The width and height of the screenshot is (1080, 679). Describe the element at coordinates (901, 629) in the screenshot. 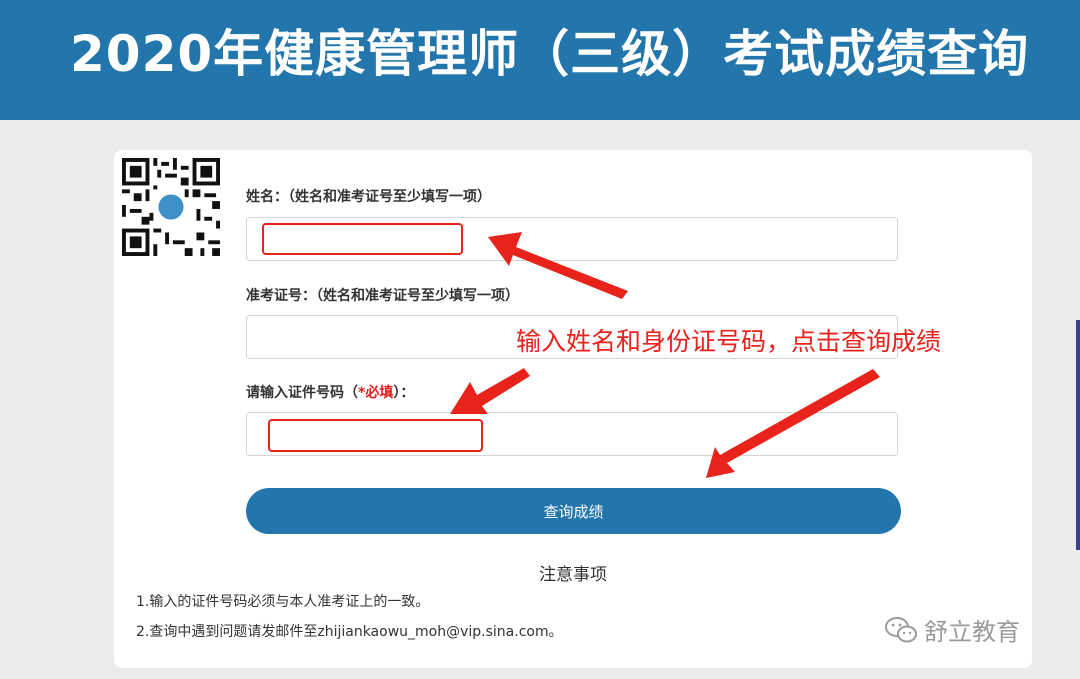

I see `wechat-icon` at that location.